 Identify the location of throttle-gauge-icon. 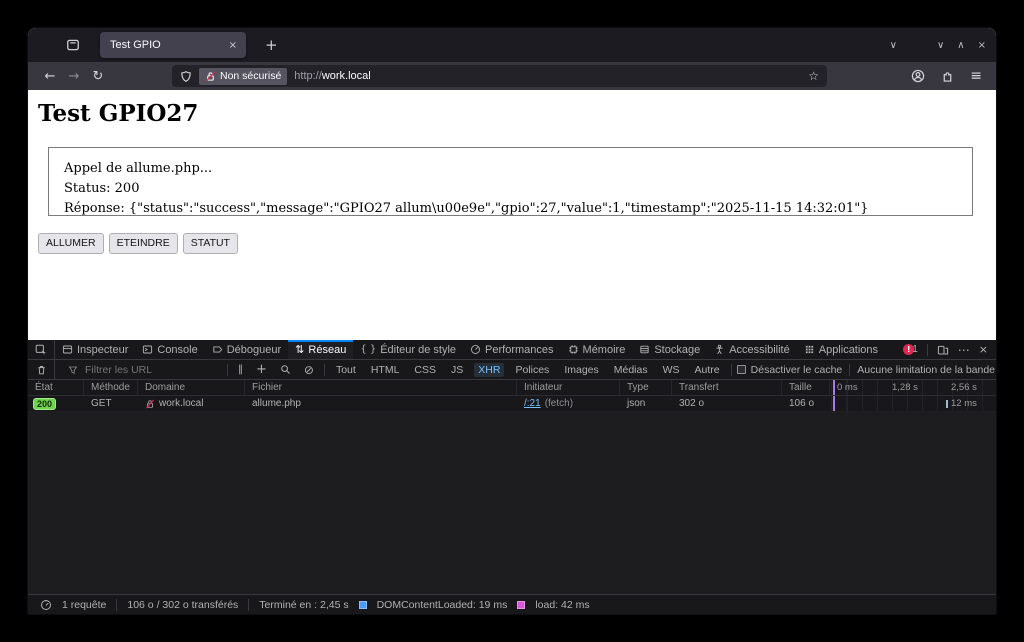
(46, 605).